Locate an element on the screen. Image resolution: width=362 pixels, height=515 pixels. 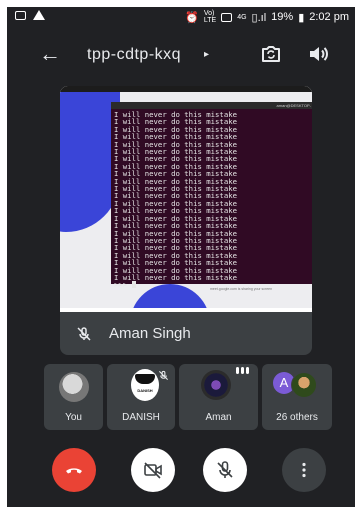
gallery-notification-icon is located at coordinates (20, 15).